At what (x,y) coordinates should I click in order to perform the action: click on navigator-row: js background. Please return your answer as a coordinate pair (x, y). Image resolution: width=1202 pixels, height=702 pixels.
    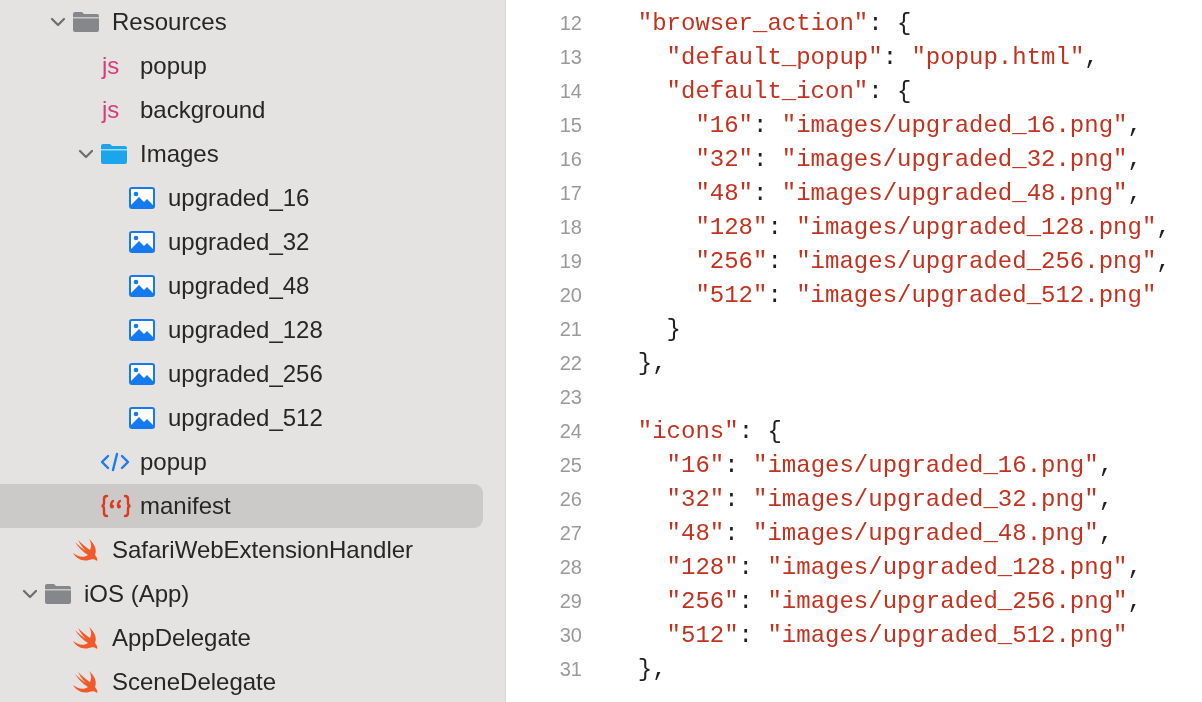
    Looking at the image, I should click on (241, 110).